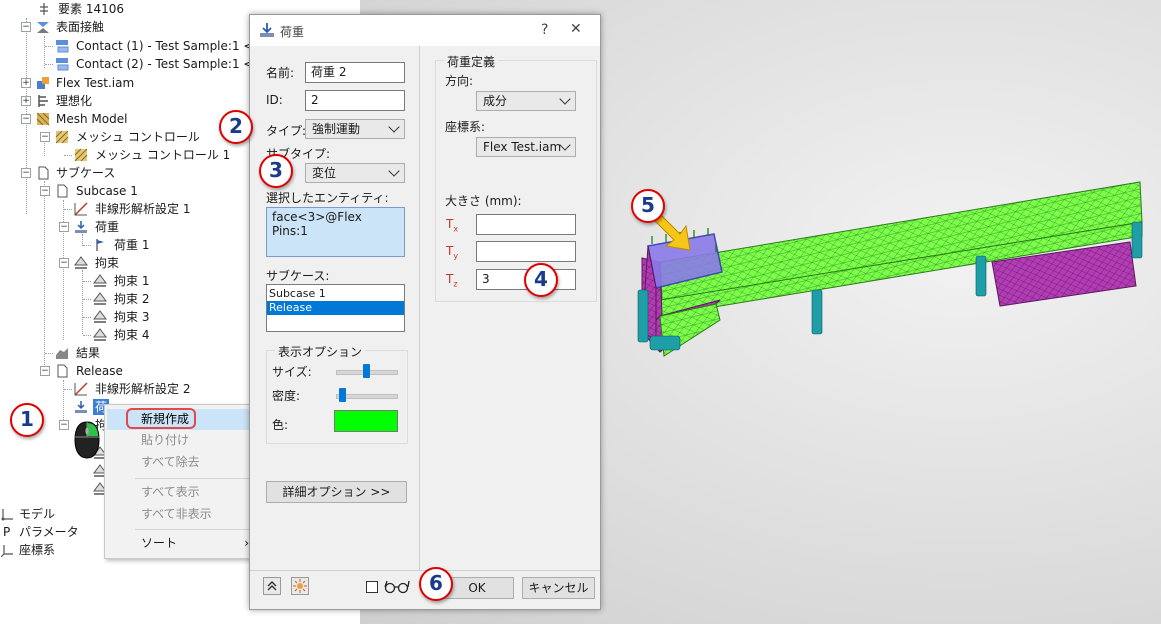 The image size is (1161, 627). Describe the element at coordinates (526, 101) in the screenshot. I see `direction-select: 成分` at that location.